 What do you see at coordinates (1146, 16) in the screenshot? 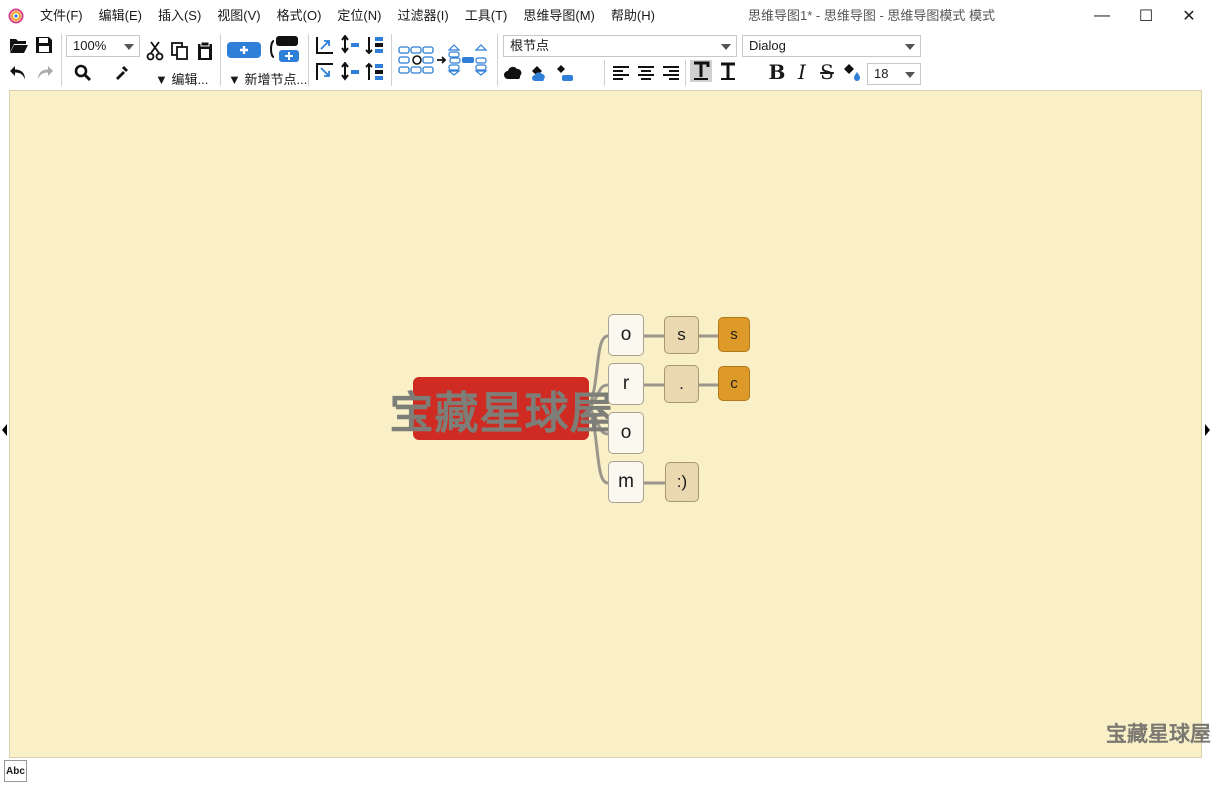
I see `maximize-button: ☐` at bounding box center [1146, 16].